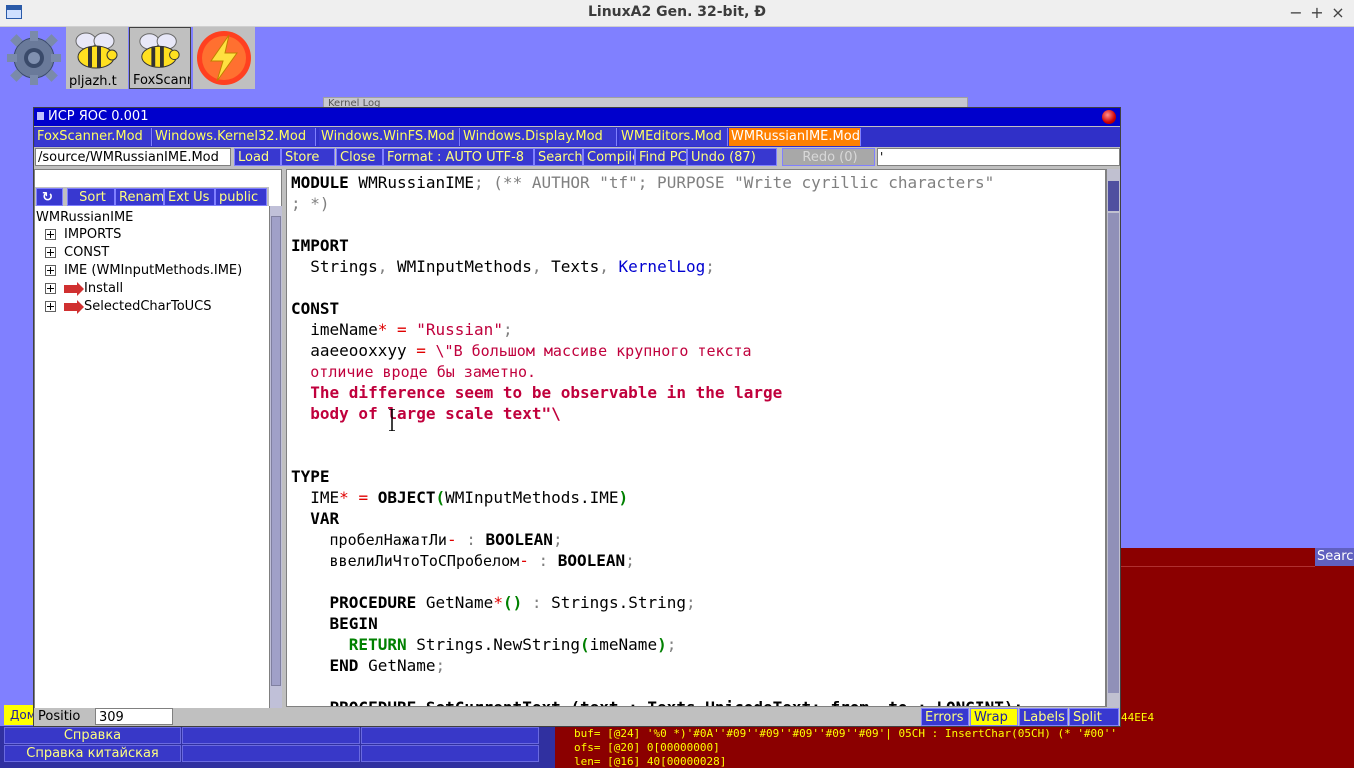 Image resolution: width=1354 pixels, height=768 pixels. Describe the element at coordinates (1317, 13) in the screenshot. I see `maximize-button: +` at that location.